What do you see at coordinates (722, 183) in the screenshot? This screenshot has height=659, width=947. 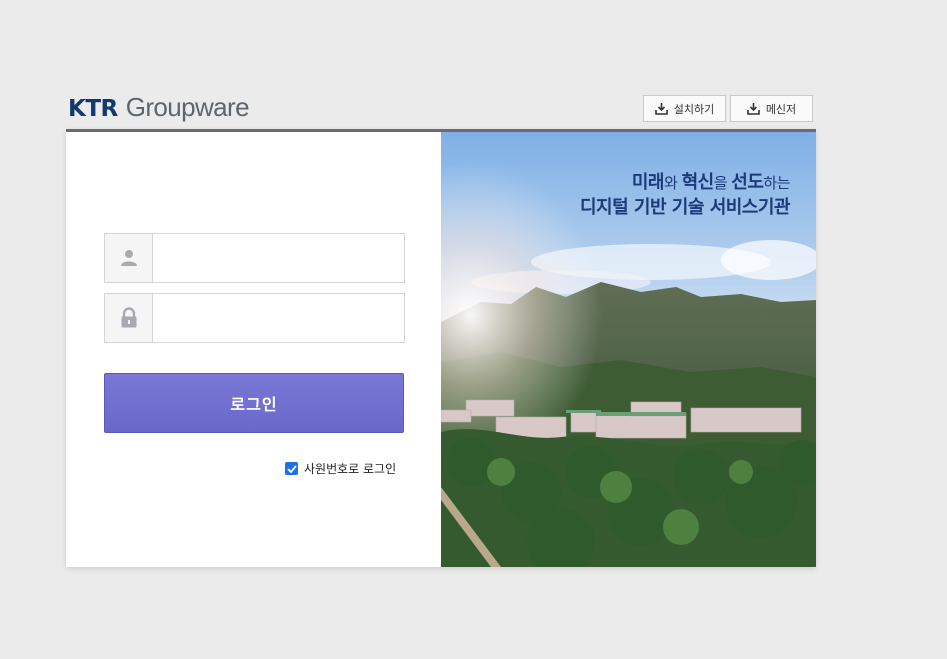 I see `hero-tagline-particle: 을` at bounding box center [722, 183].